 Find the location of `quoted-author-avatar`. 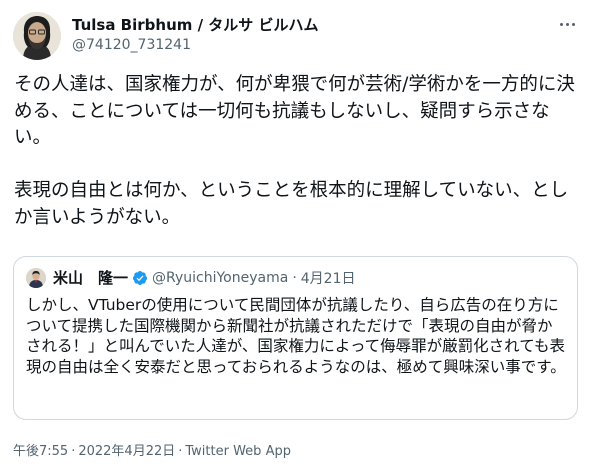

quoted-author-avatar is located at coordinates (36, 277).